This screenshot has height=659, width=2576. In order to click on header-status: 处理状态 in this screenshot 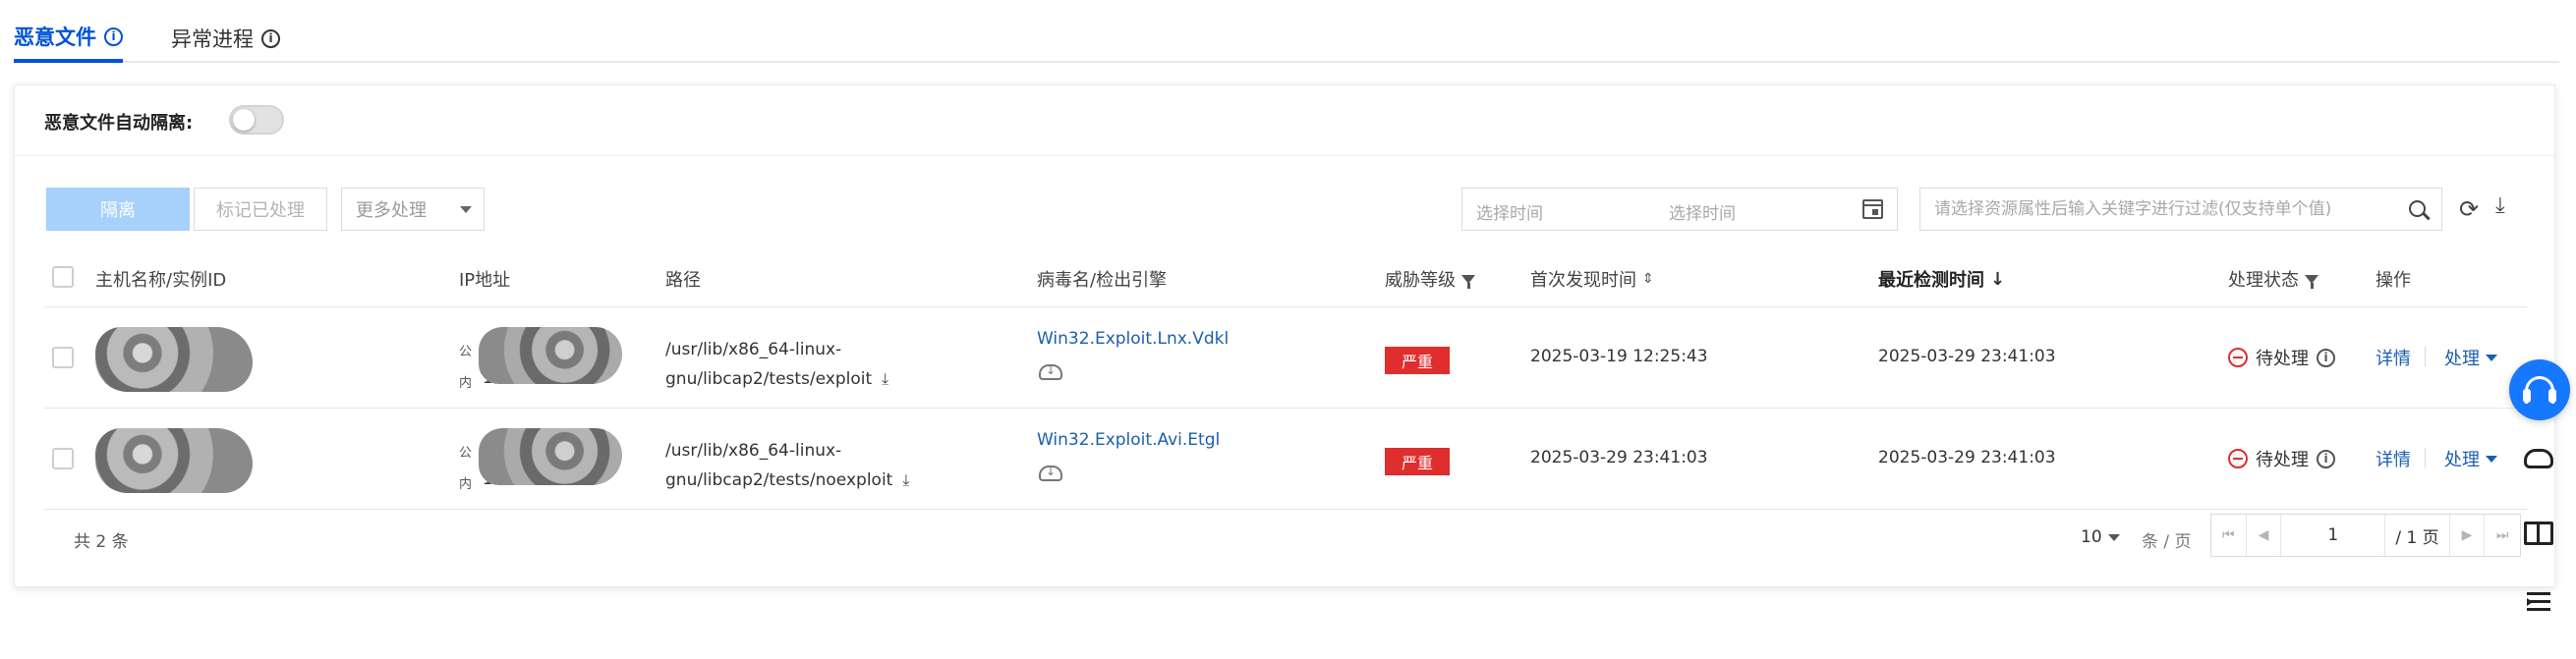, I will do `click(2273, 279)`.